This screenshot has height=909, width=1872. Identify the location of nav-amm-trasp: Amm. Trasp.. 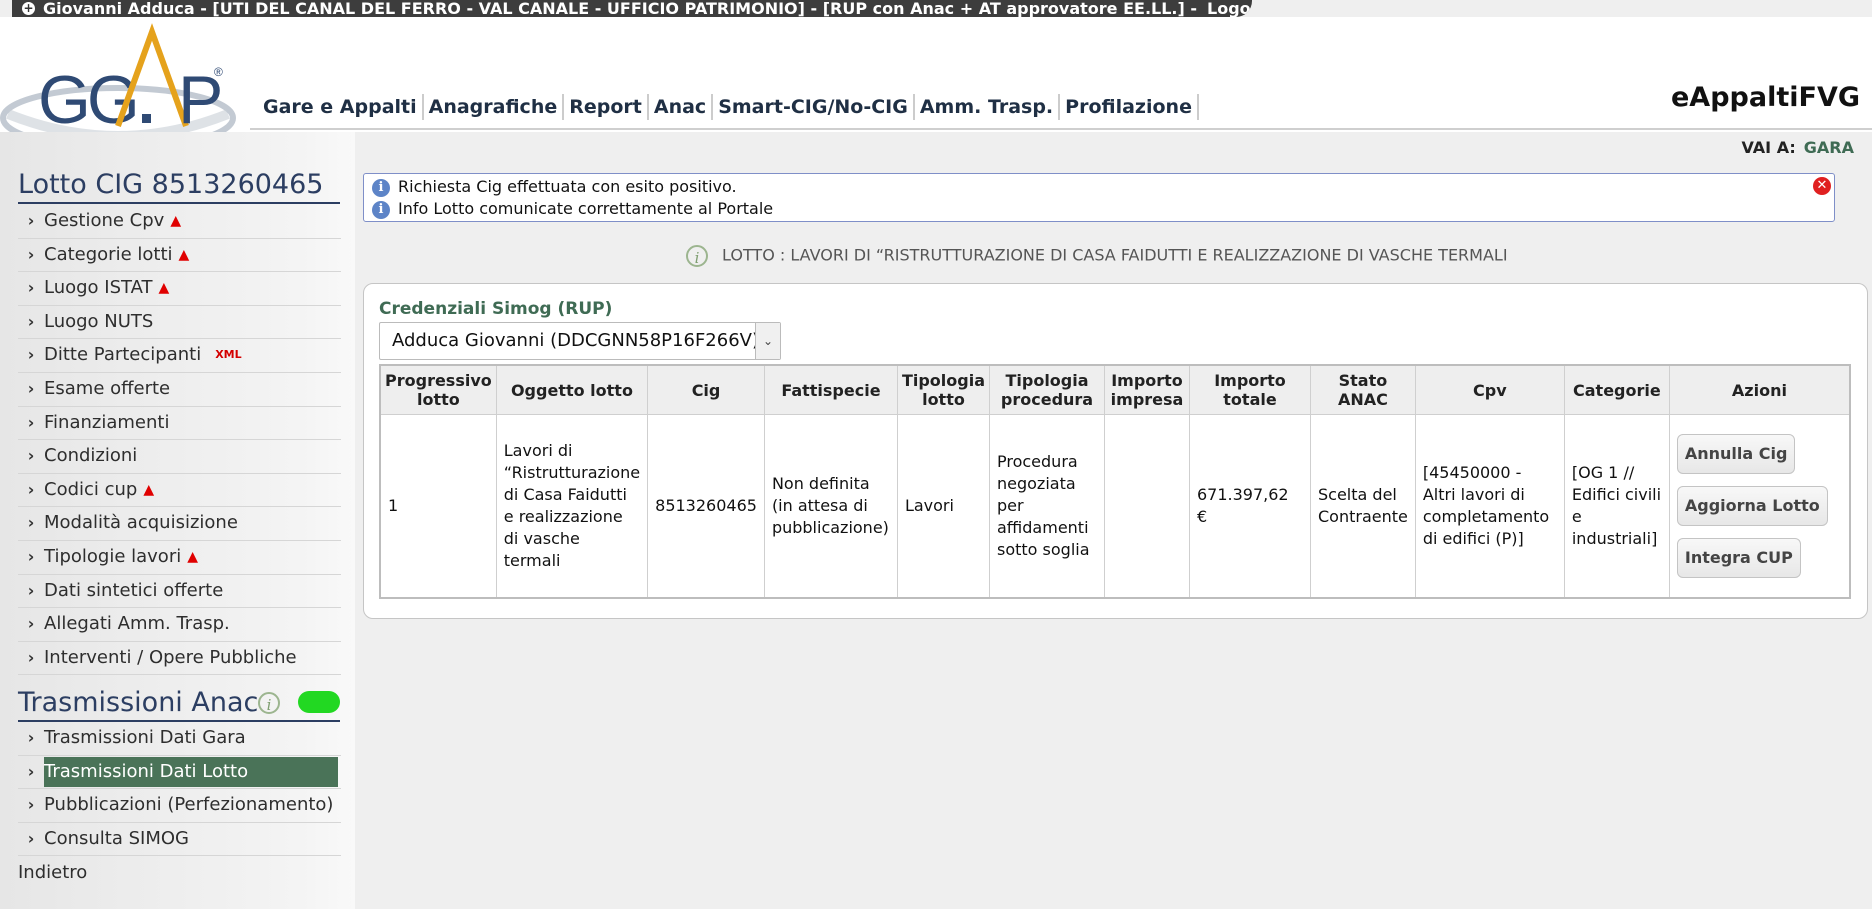
(988, 107).